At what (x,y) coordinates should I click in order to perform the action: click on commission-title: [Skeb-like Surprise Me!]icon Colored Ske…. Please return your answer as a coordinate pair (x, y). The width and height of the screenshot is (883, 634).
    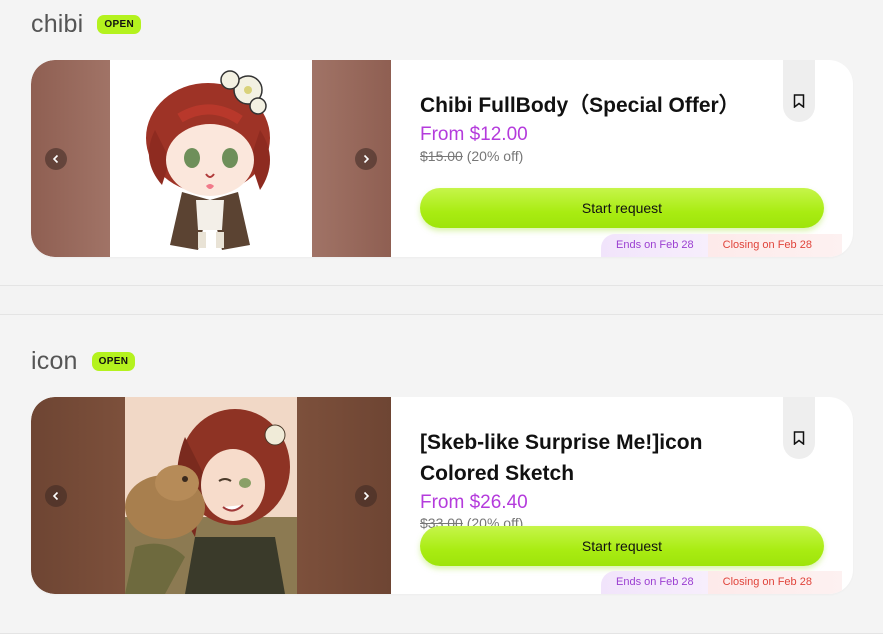
    Looking at the image, I should click on (590, 458).